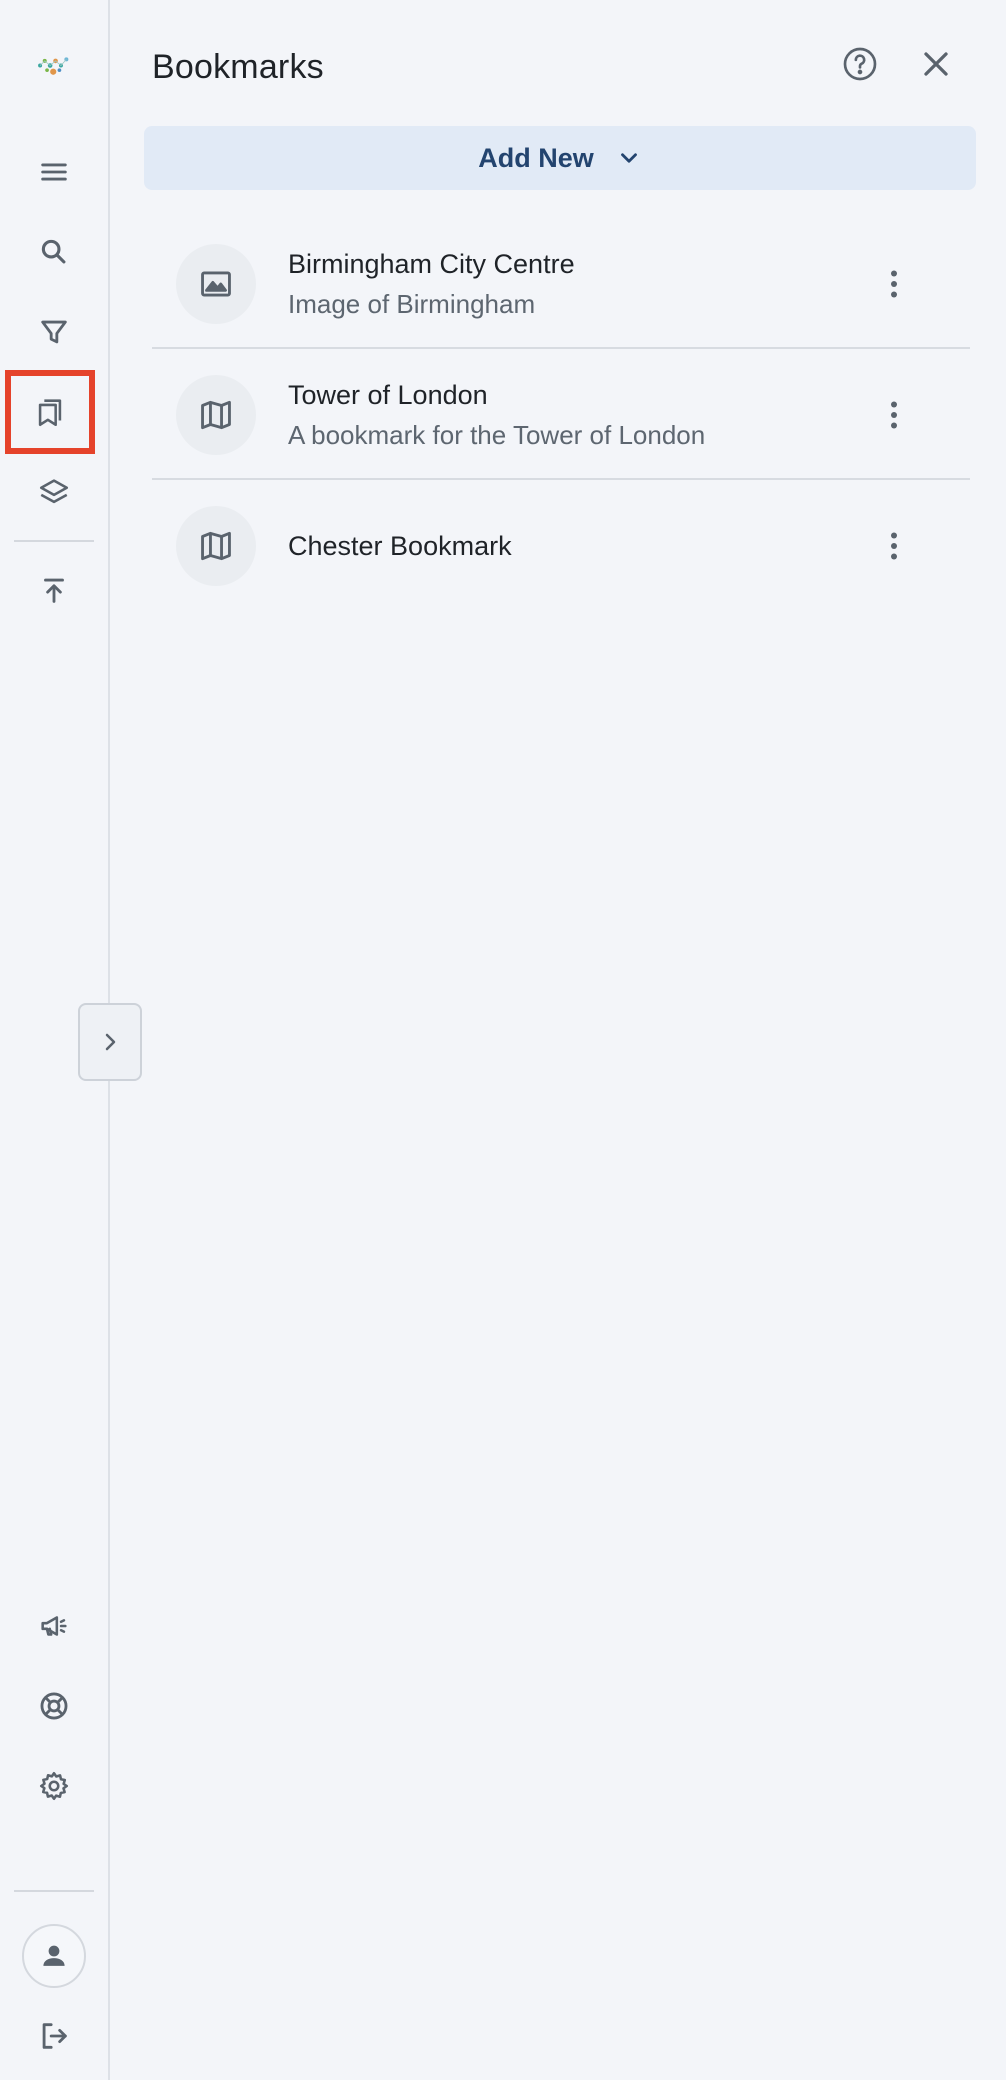 This screenshot has width=1006, height=2080. What do you see at coordinates (54, 252) in the screenshot?
I see `search-icon` at bounding box center [54, 252].